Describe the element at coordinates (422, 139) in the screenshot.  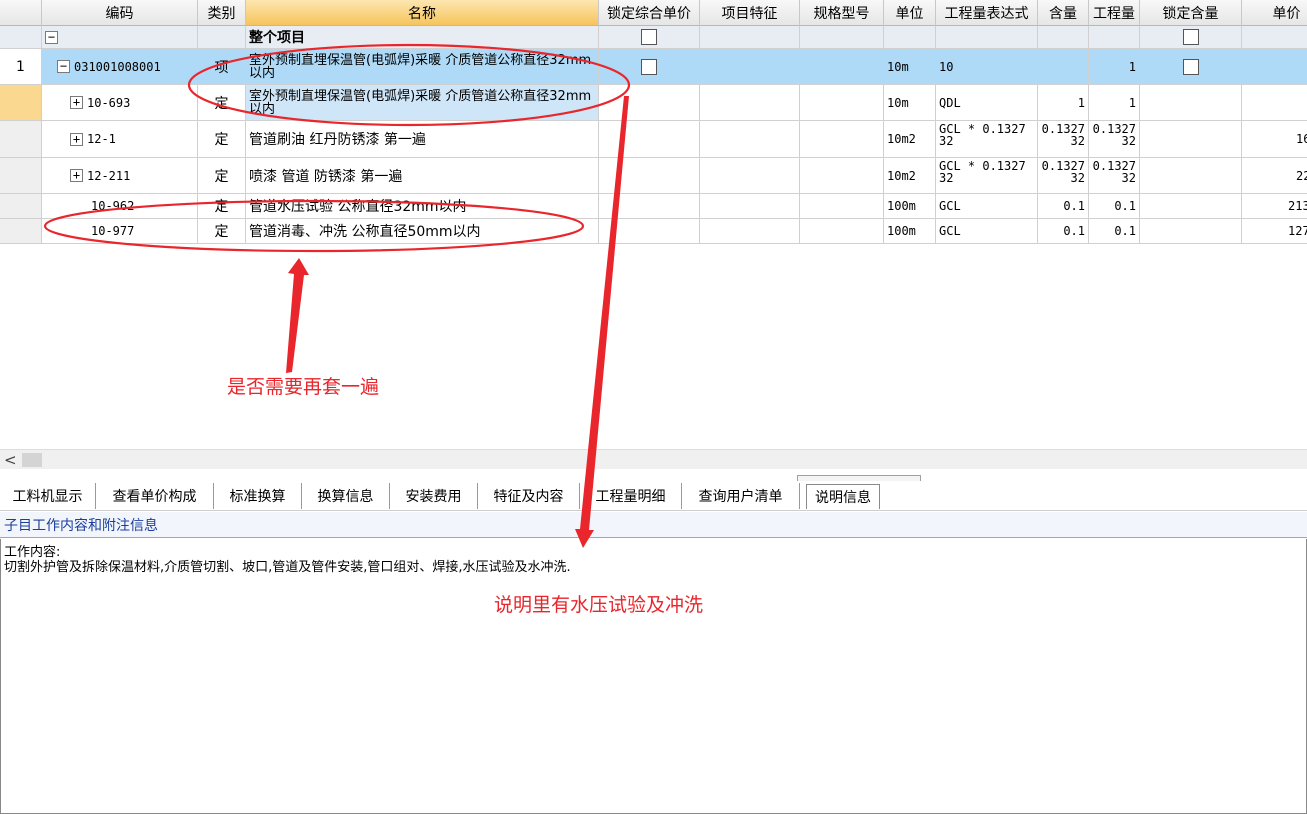
I see `name-cell: 管道刷油 红丹防锈漆 第一遍` at that location.